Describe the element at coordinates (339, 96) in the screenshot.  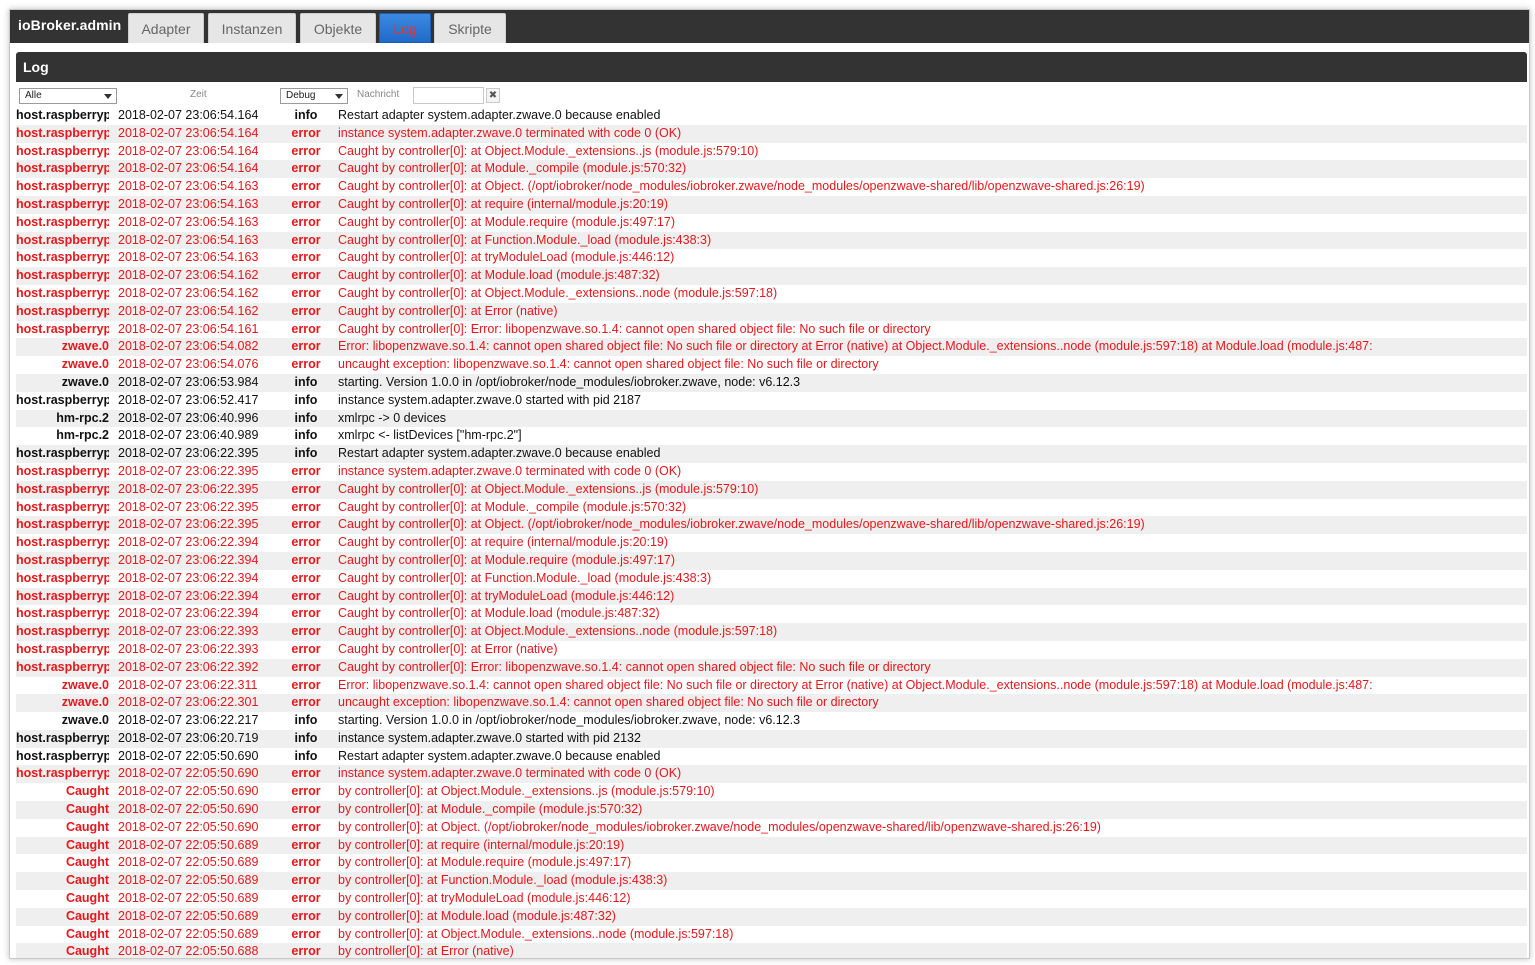
I see `chevron-down-icon` at that location.